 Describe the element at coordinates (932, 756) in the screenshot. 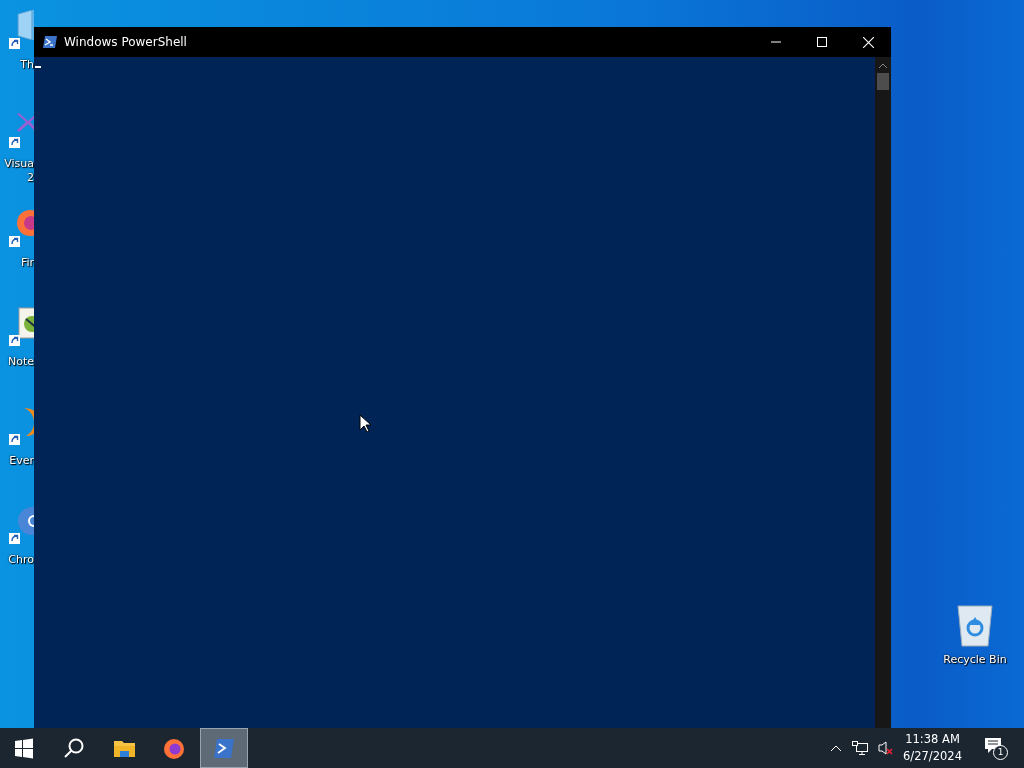

I see `clock-date: 6/27/2024` at that location.